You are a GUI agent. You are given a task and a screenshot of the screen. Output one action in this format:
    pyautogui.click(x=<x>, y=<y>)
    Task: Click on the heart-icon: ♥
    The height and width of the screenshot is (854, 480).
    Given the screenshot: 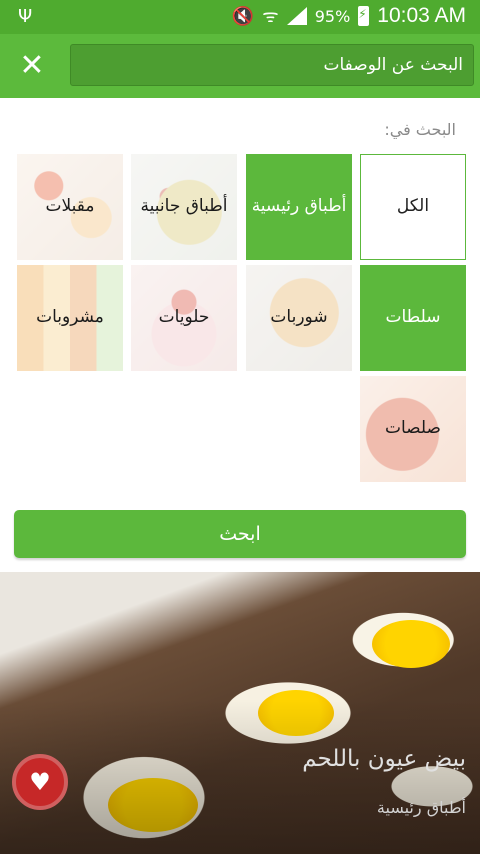 What is the action you would take?
    pyautogui.click(x=40, y=782)
    